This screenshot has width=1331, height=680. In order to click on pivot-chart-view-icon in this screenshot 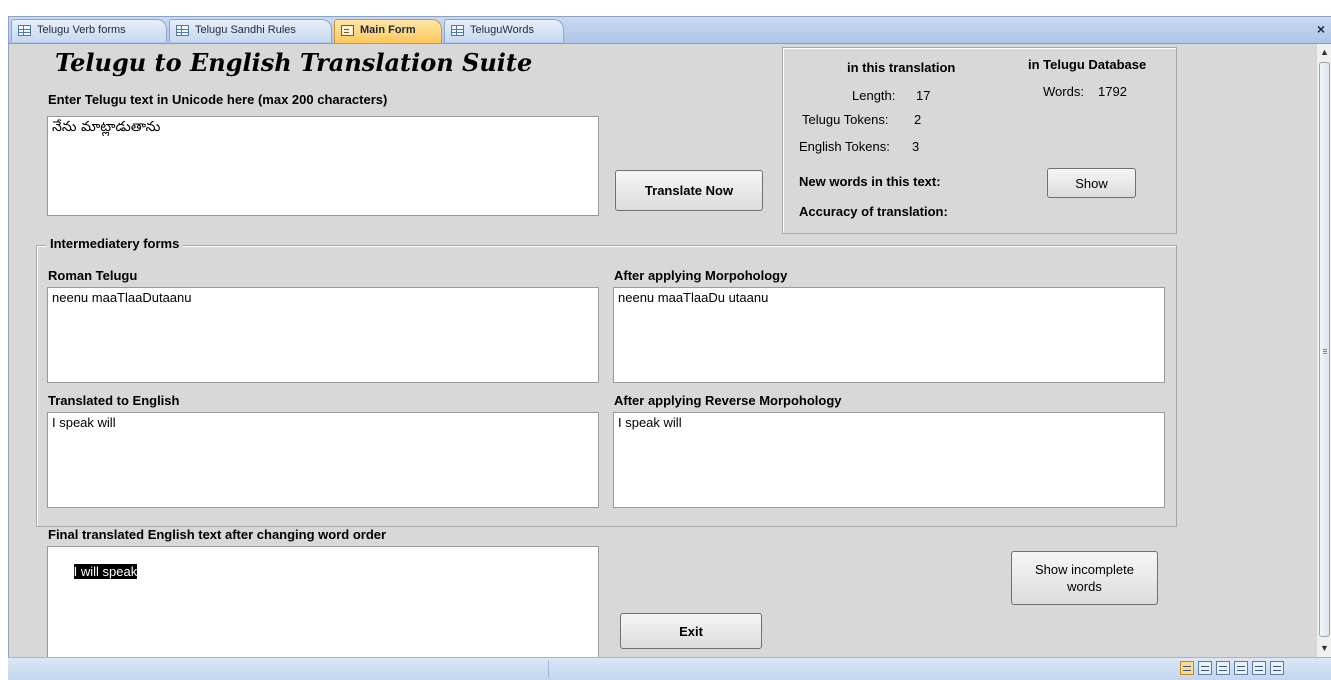, I will do `click(1241, 668)`.